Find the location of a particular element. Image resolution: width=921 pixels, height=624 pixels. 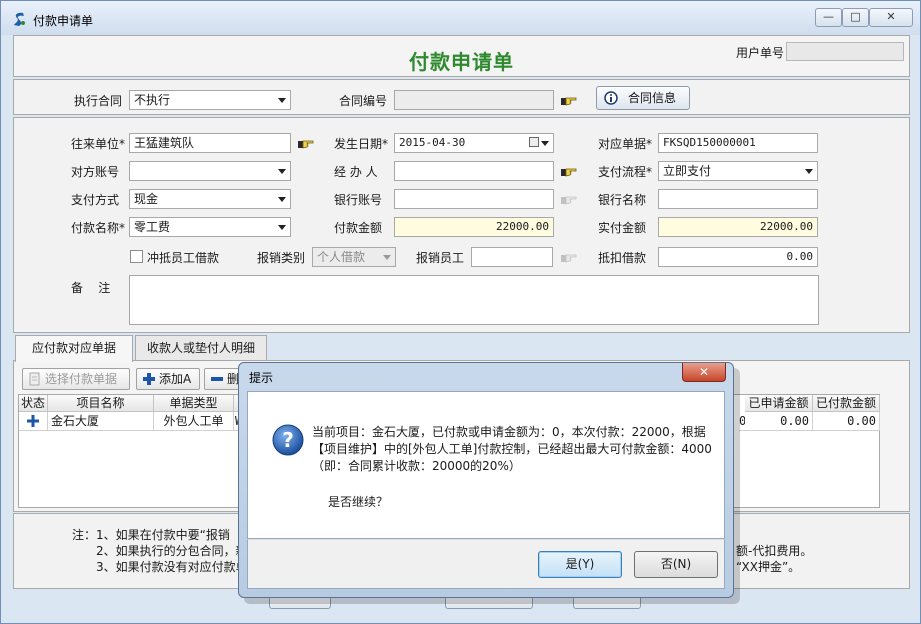

handler-label: 经 办 人 is located at coordinates (356, 172).